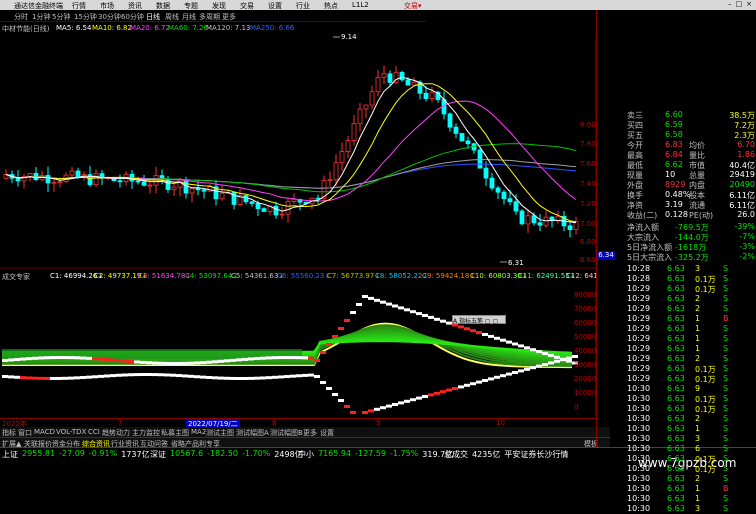 This screenshot has width=756, height=514. Describe the element at coordinates (153, 17) in the screenshot. I see `period-tab-active: 日线` at that location.